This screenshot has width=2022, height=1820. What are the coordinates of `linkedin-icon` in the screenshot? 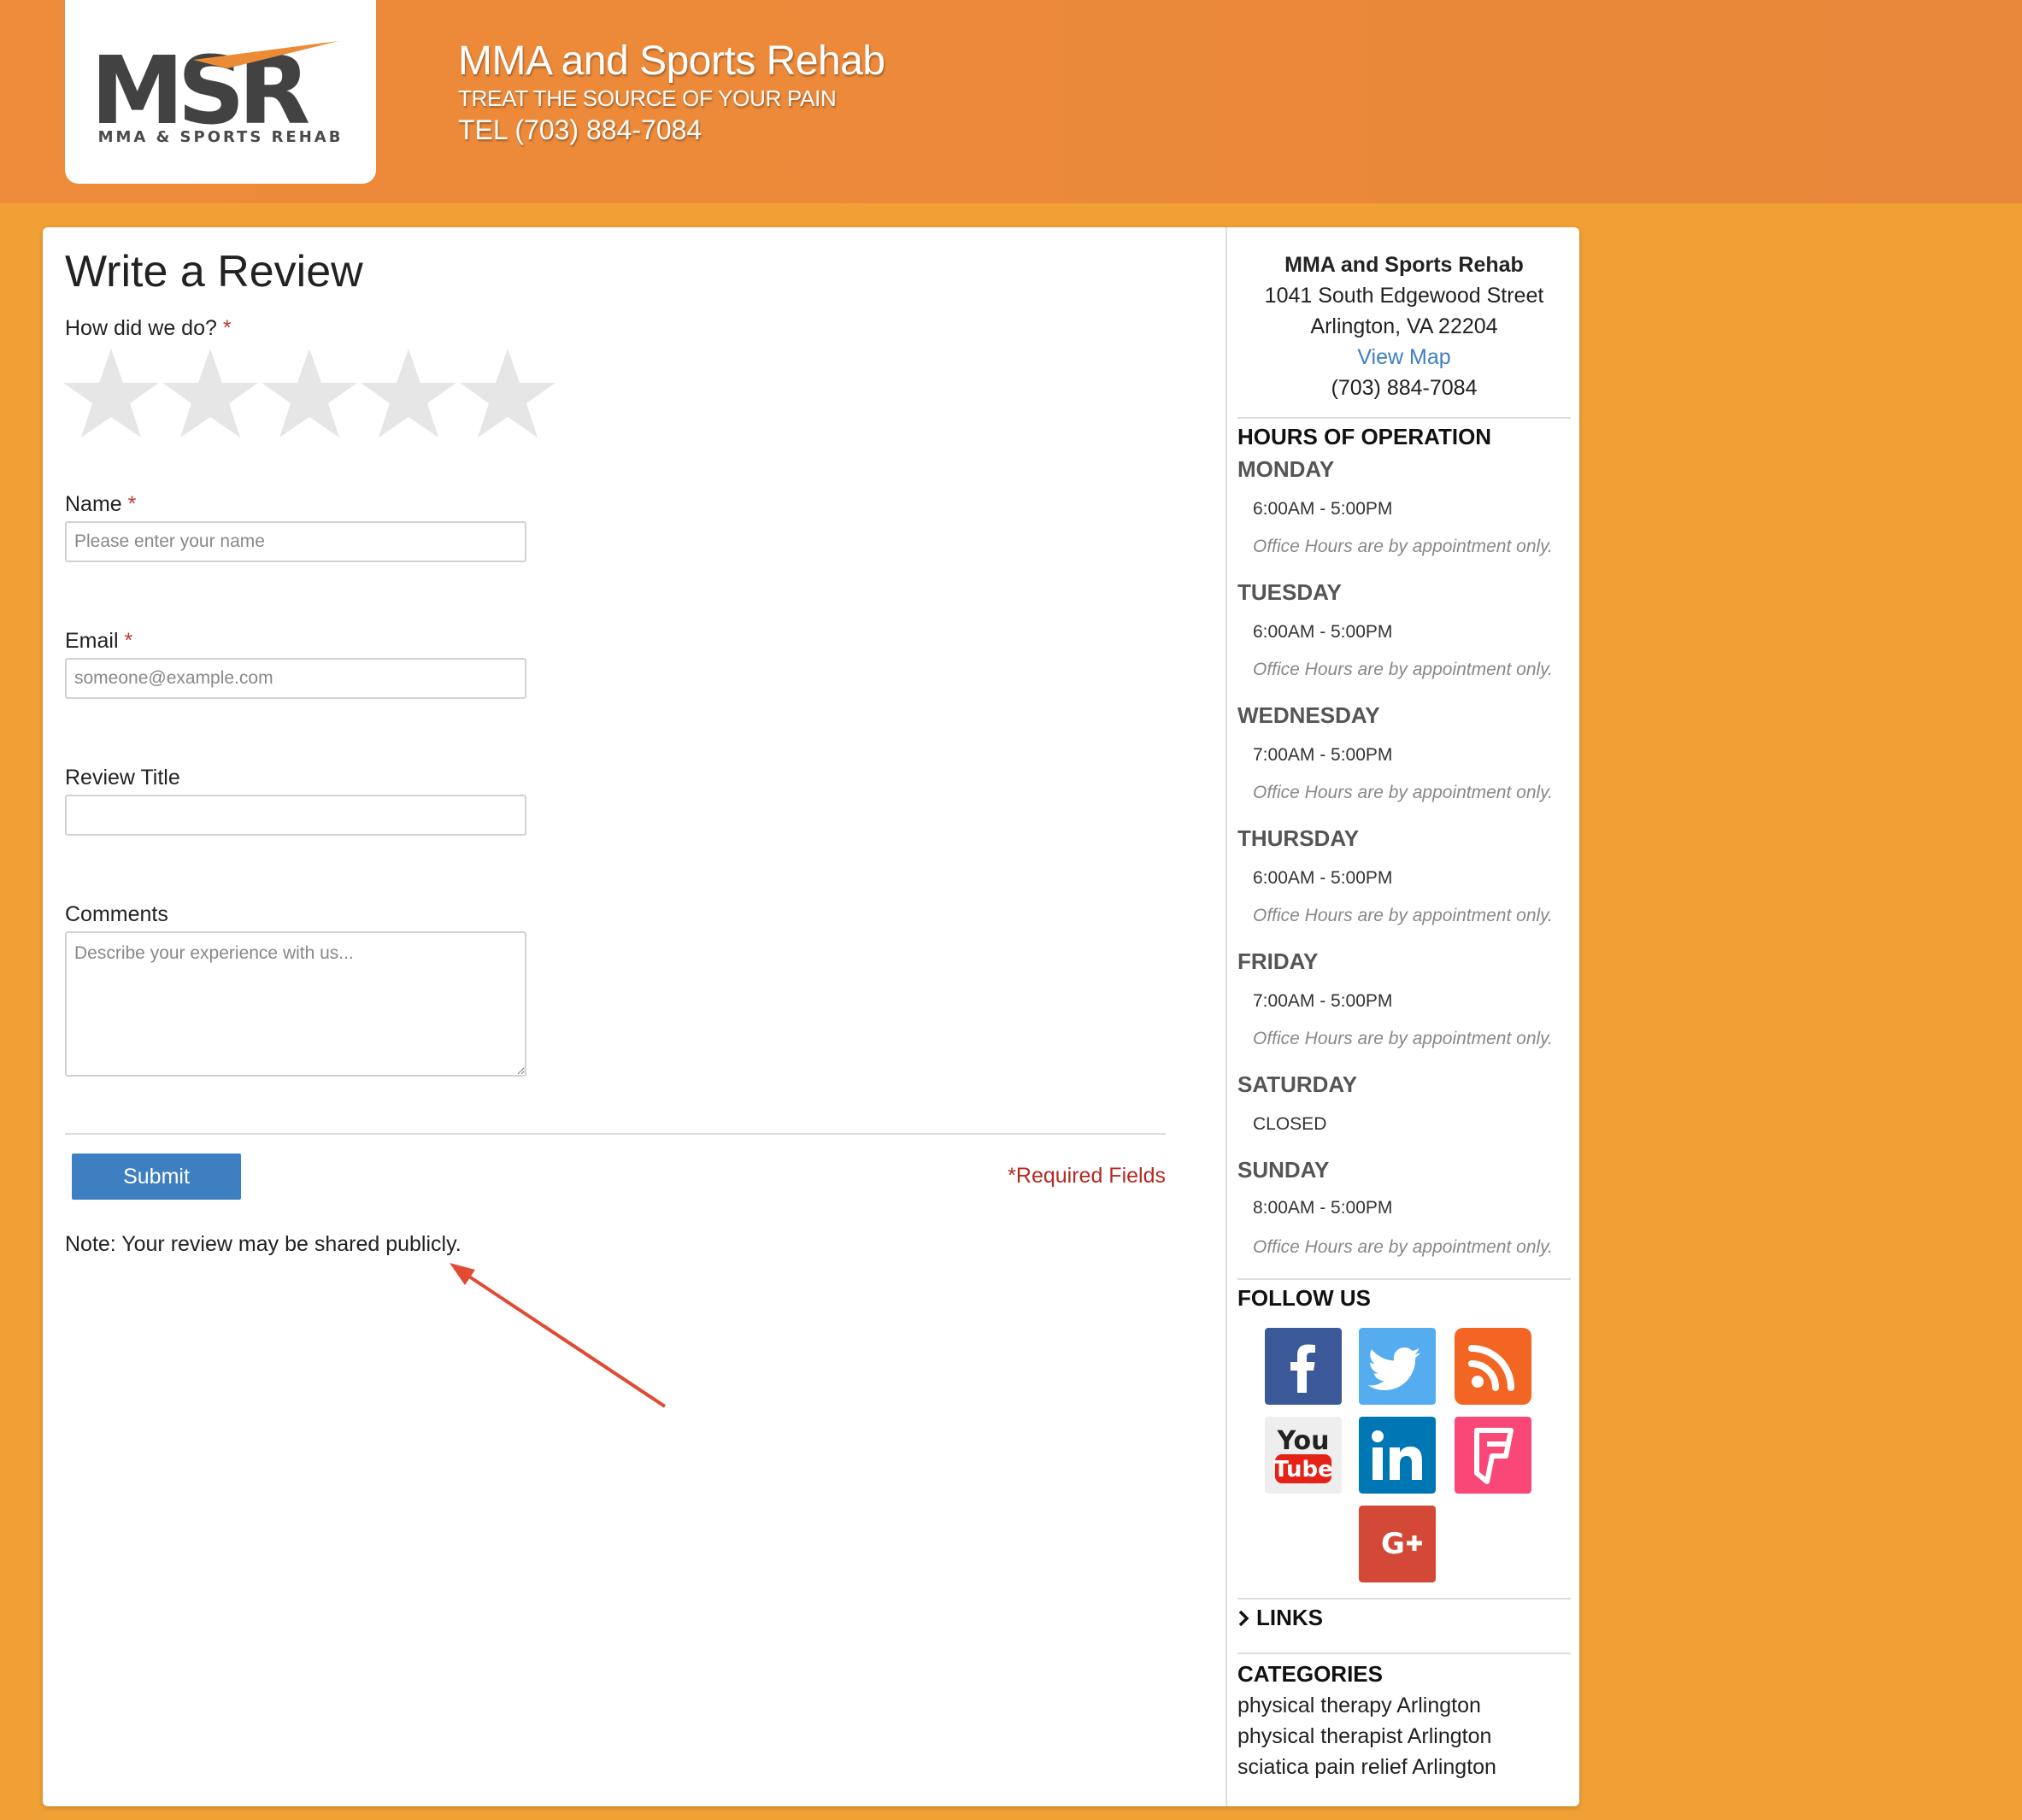 It's located at (1397, 1455).